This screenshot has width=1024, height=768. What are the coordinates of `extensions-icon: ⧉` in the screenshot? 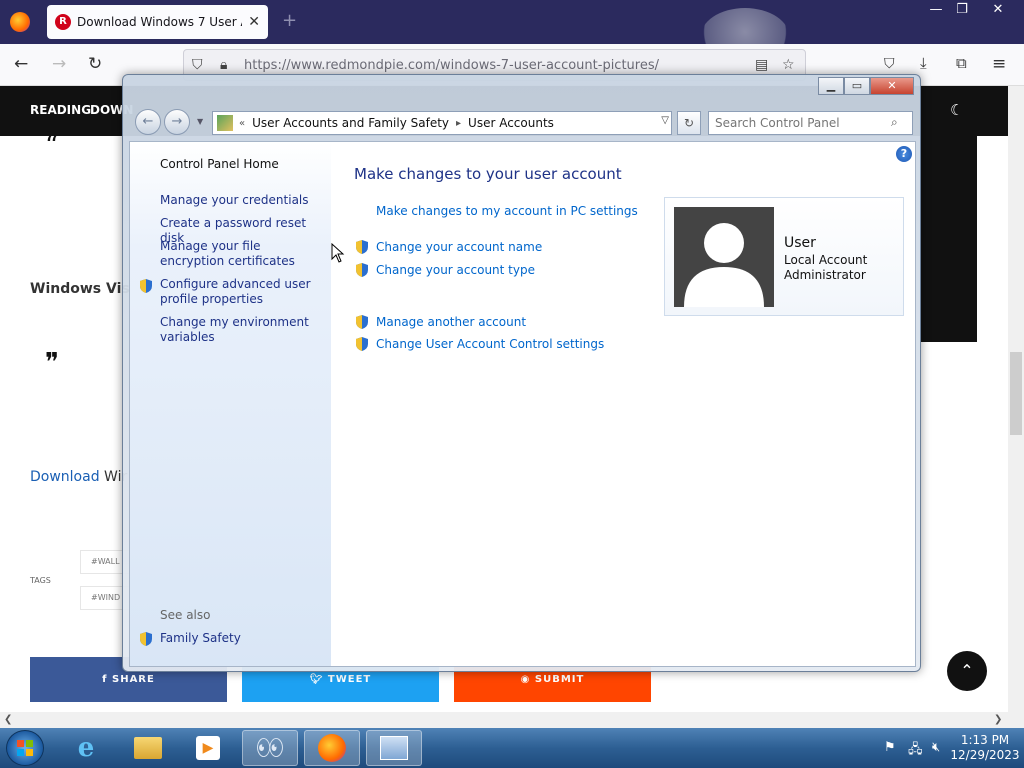 It's located at (961, 63).